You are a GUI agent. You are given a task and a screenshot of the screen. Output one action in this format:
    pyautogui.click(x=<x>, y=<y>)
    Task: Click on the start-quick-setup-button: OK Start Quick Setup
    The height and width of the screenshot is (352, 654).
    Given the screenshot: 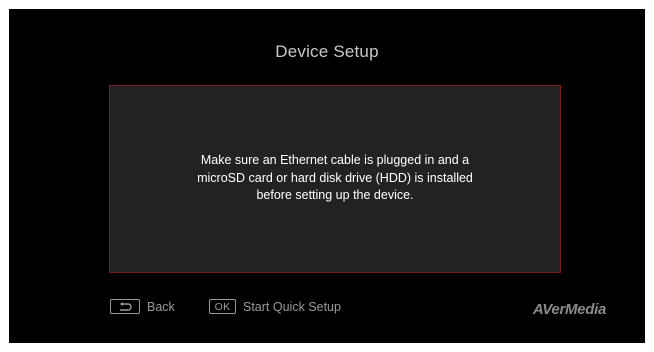 What is the action you would take?
    pyautogui.click(x=275, y=306)
    